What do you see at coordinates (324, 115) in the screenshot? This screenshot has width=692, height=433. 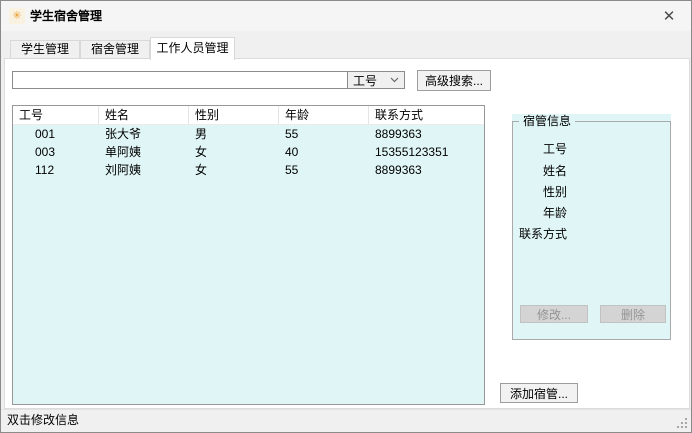 I see `column-header-age: 年龄` at bounding box center [324, 115].